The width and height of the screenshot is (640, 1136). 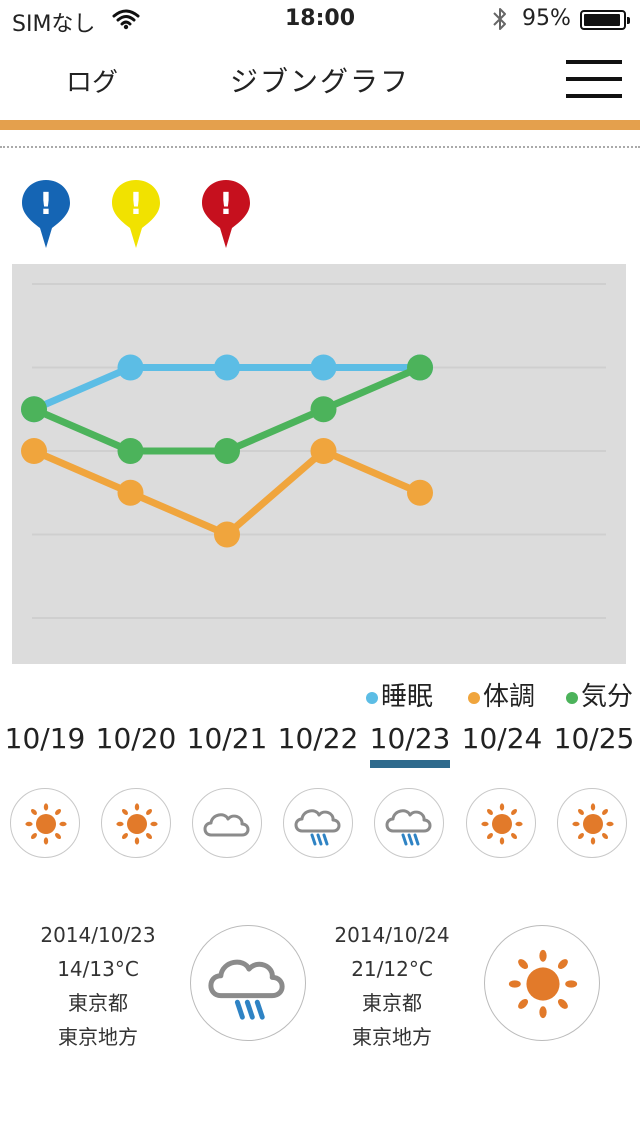 What do you see at coordinates (98, 986) in the screenshot?
I see `forecast-info: 2014/10/23 14/13°C 東京都東京地方` at bounding box center [98, 986].